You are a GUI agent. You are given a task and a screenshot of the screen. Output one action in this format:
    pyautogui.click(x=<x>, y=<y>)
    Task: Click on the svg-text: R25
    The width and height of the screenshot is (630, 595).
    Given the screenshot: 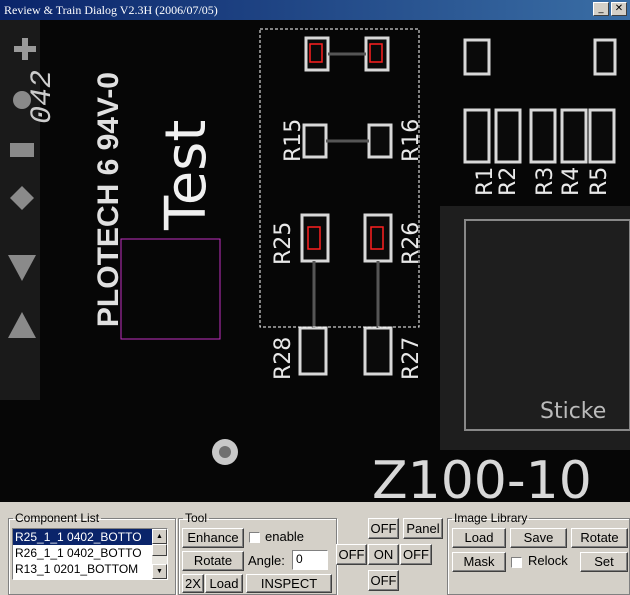 What is the action you would take?
    pyautogui.click(x=283, y=243)
    